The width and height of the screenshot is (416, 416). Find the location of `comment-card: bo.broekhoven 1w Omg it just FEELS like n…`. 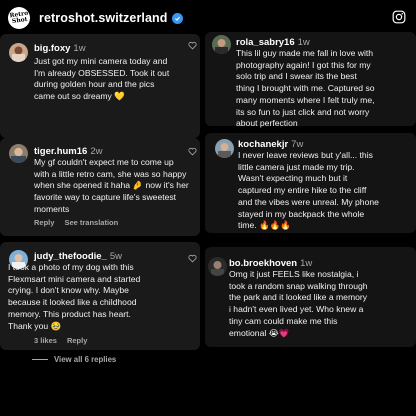

comment-card: bo.broekhoven 1w Omg it just FEELS like n… is located at coordinates (310, 297).